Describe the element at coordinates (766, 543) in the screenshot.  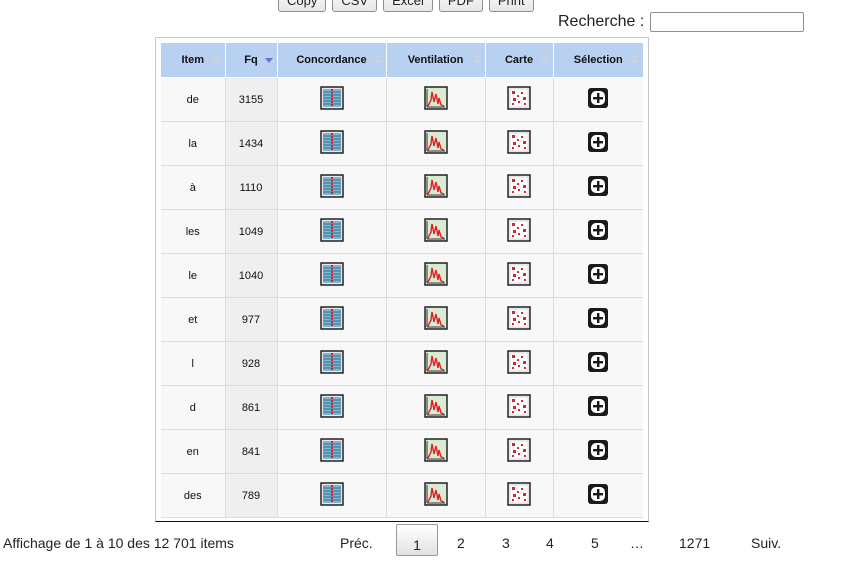
I see `next-page-button: Suiv.` at that location.